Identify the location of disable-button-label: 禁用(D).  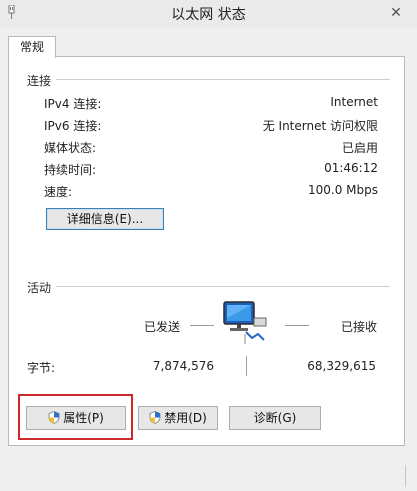
(185, 418).